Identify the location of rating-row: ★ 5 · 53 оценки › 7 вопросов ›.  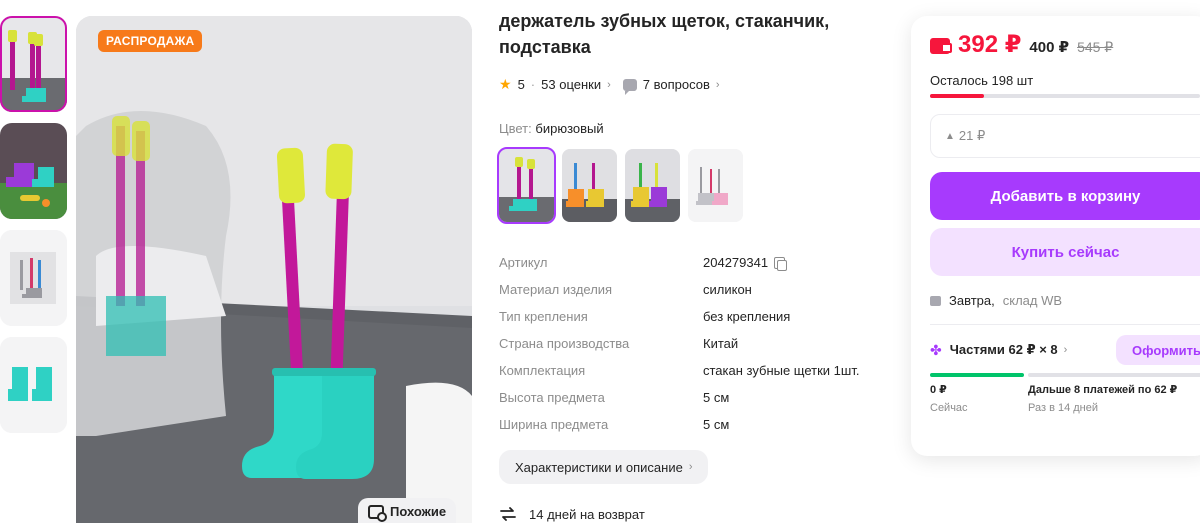
(694, 85).